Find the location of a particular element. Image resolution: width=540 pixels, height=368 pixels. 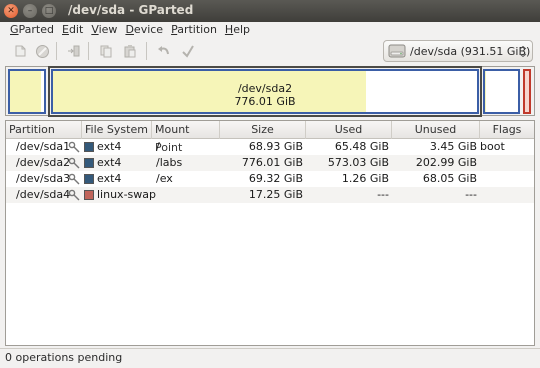

used-cell: 1.26 GiB is located at coordinates (365, 178).